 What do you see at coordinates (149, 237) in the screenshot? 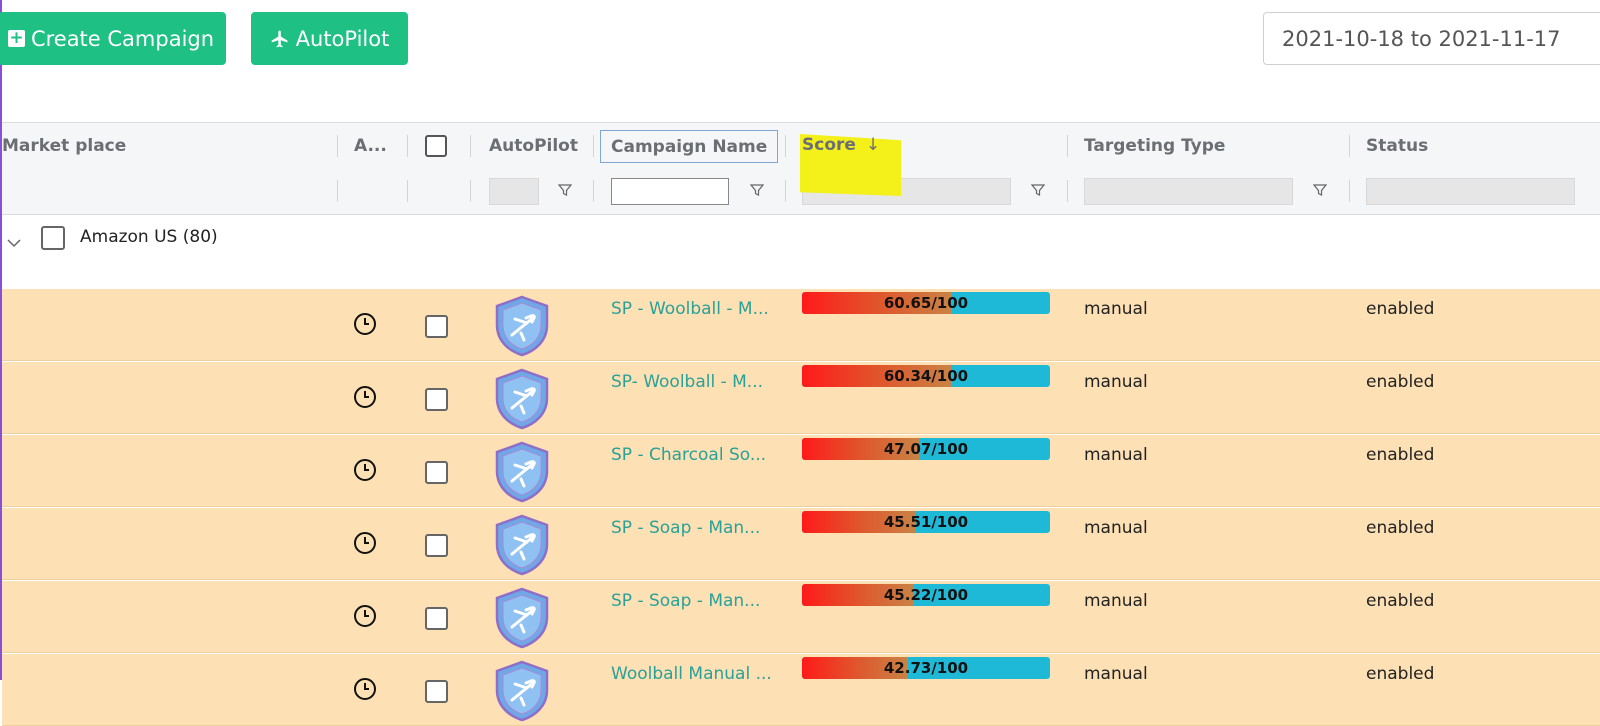
I see `group-label: Amazon US (80)` at bounding box center [149, 237].